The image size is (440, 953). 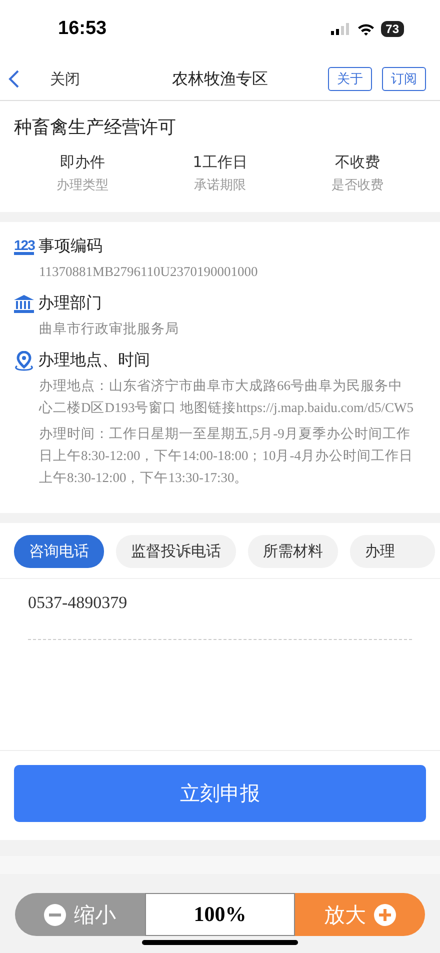 I want to click on apply-button: 立刻申报, so click(x=220, y=793).